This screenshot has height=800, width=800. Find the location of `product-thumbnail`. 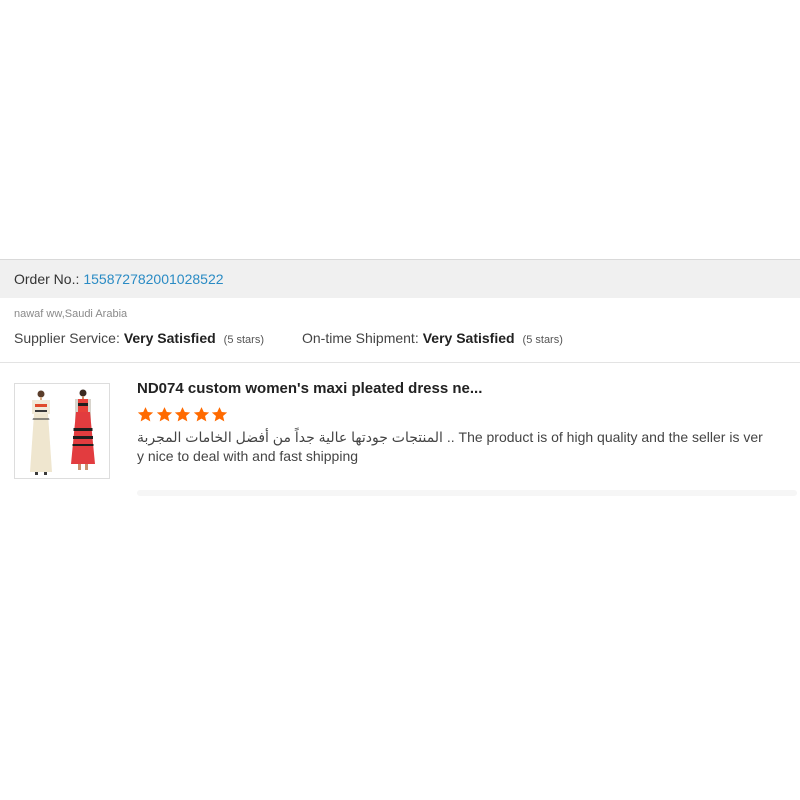

product-thumbnail is located at coordinates (62, 431).